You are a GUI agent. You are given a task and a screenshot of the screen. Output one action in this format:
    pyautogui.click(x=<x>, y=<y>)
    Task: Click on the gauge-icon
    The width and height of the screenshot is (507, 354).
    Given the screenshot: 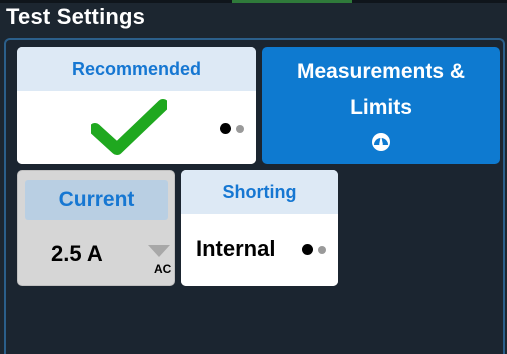 What is the action you would take?
    pyautogui.click(x=381, y=142)
    